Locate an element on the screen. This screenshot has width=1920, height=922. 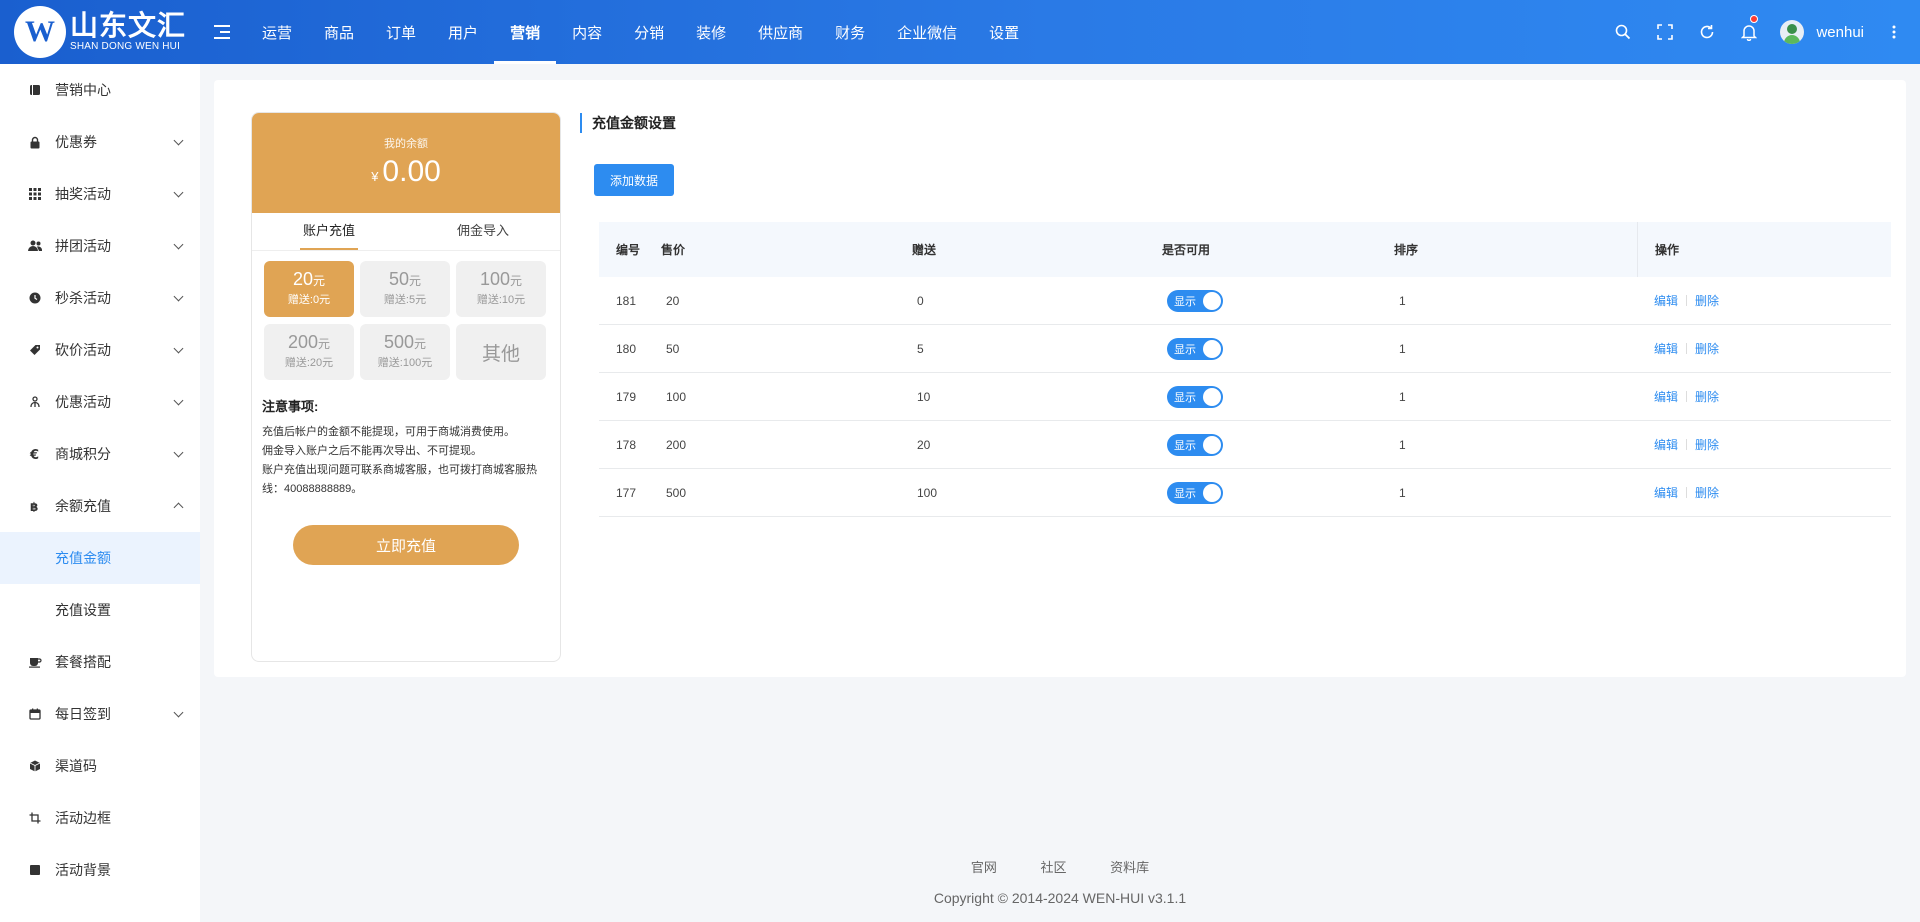
footer-link-official: 官网 is located at coordinates (984, 867).